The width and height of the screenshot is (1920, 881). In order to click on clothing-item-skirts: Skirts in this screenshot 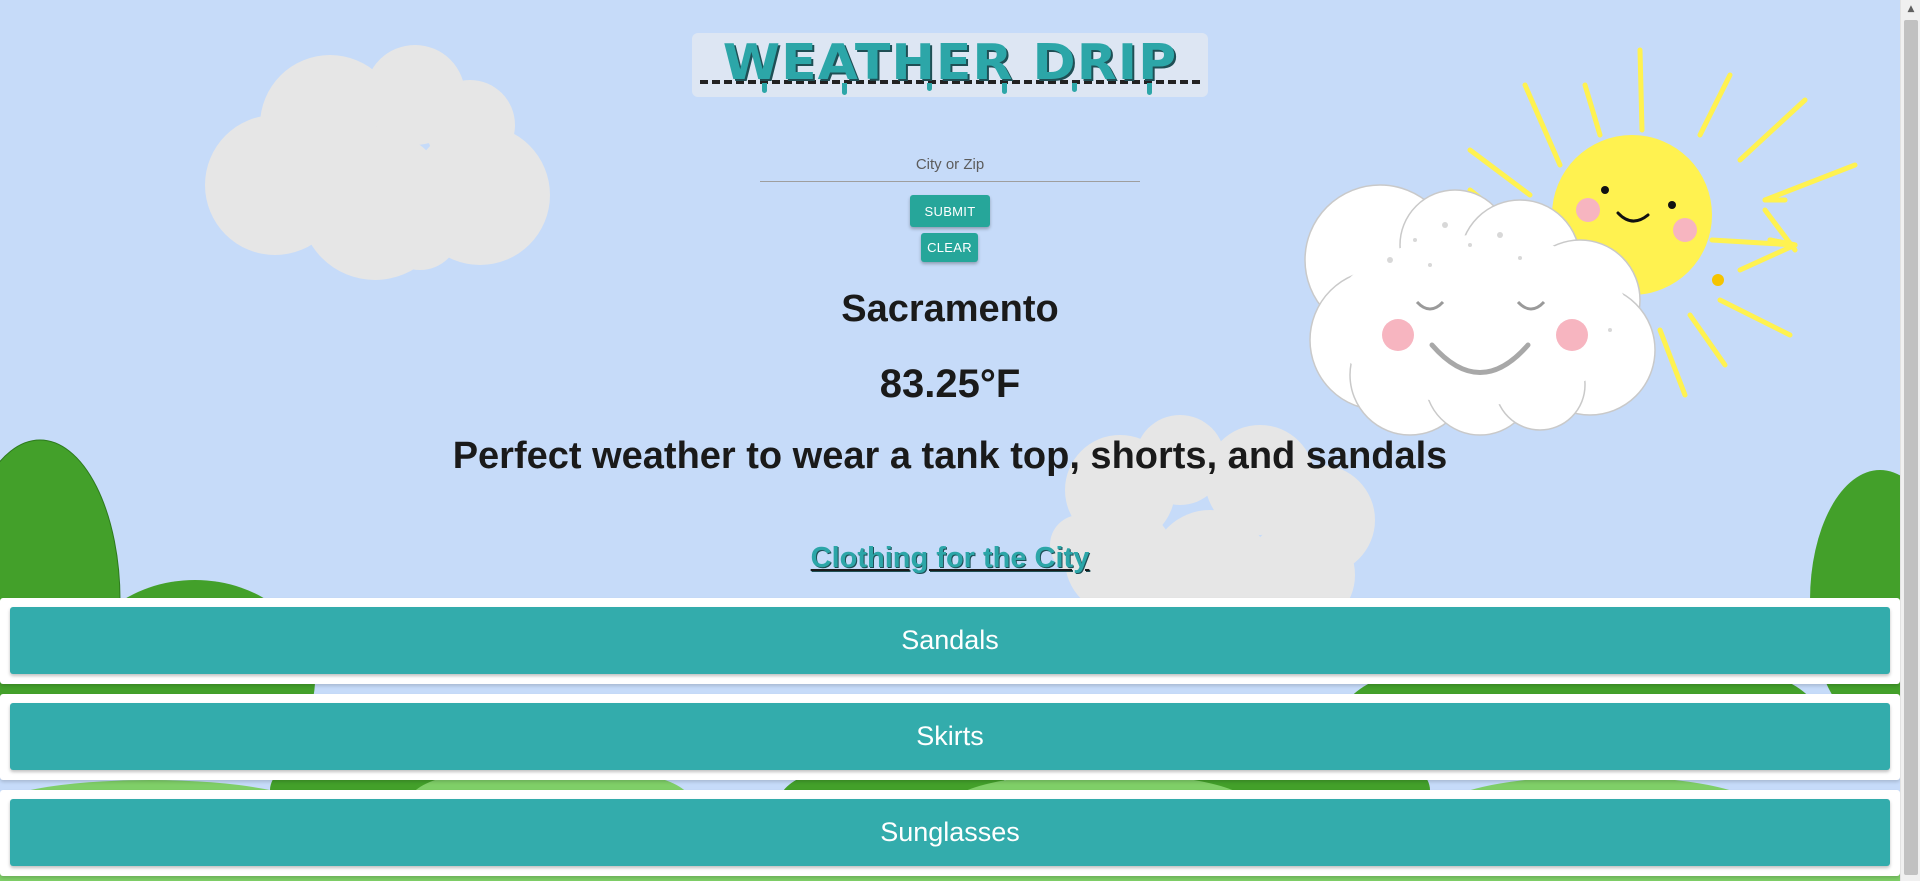, I will do `click(950, 736)`.